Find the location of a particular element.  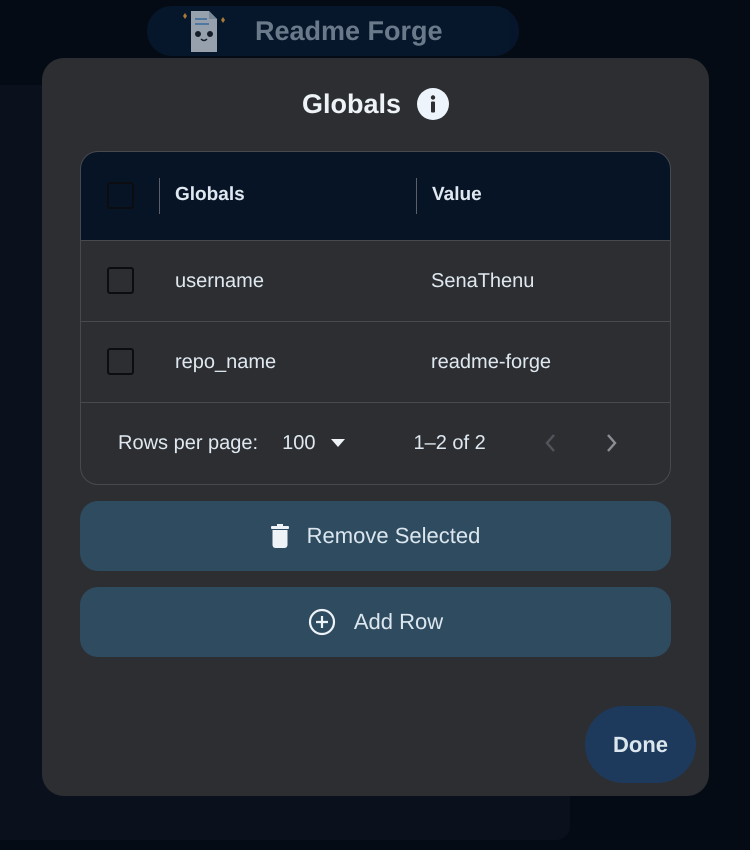

plus-circle-icon is located at coordinates (322, 622).